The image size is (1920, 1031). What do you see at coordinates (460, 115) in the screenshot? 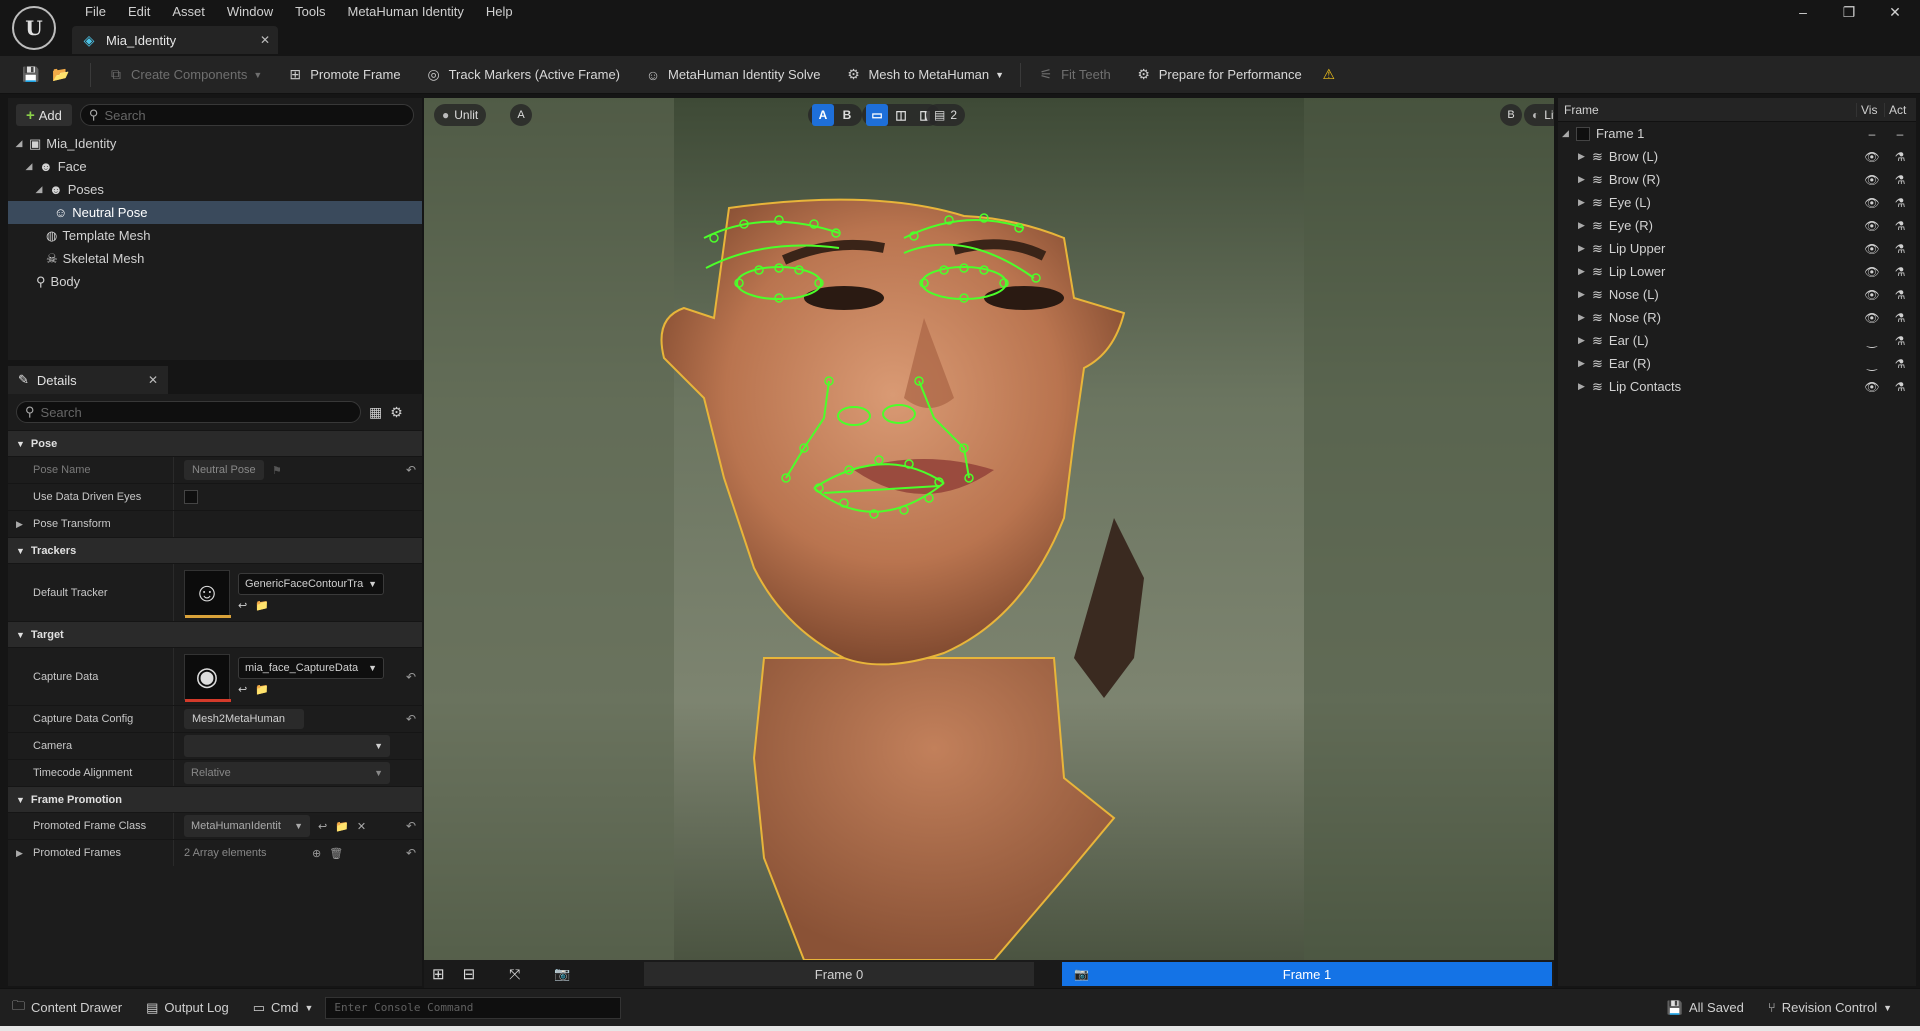
I see `view-mode-unlit-button: ● Unlit` at bounding box center [460, 115].